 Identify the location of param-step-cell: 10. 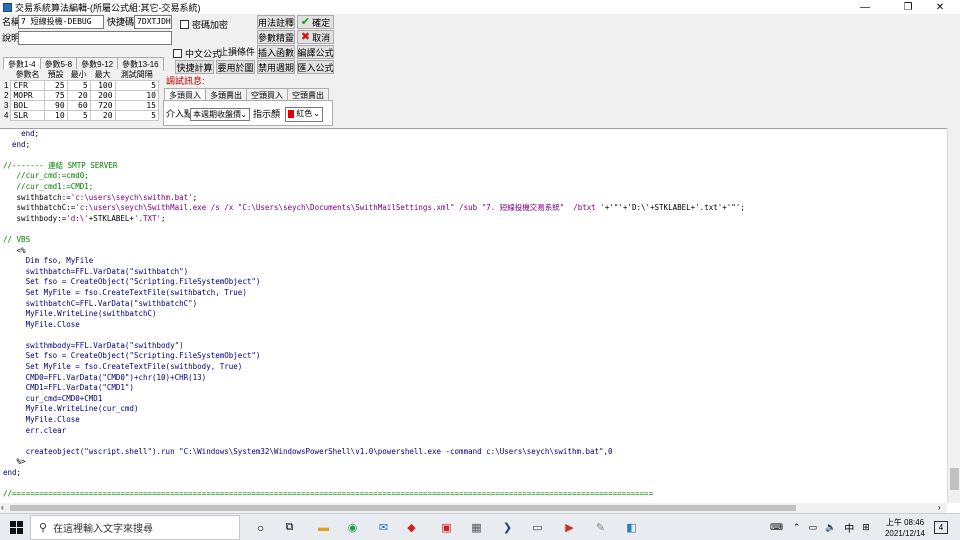
(137, 95).